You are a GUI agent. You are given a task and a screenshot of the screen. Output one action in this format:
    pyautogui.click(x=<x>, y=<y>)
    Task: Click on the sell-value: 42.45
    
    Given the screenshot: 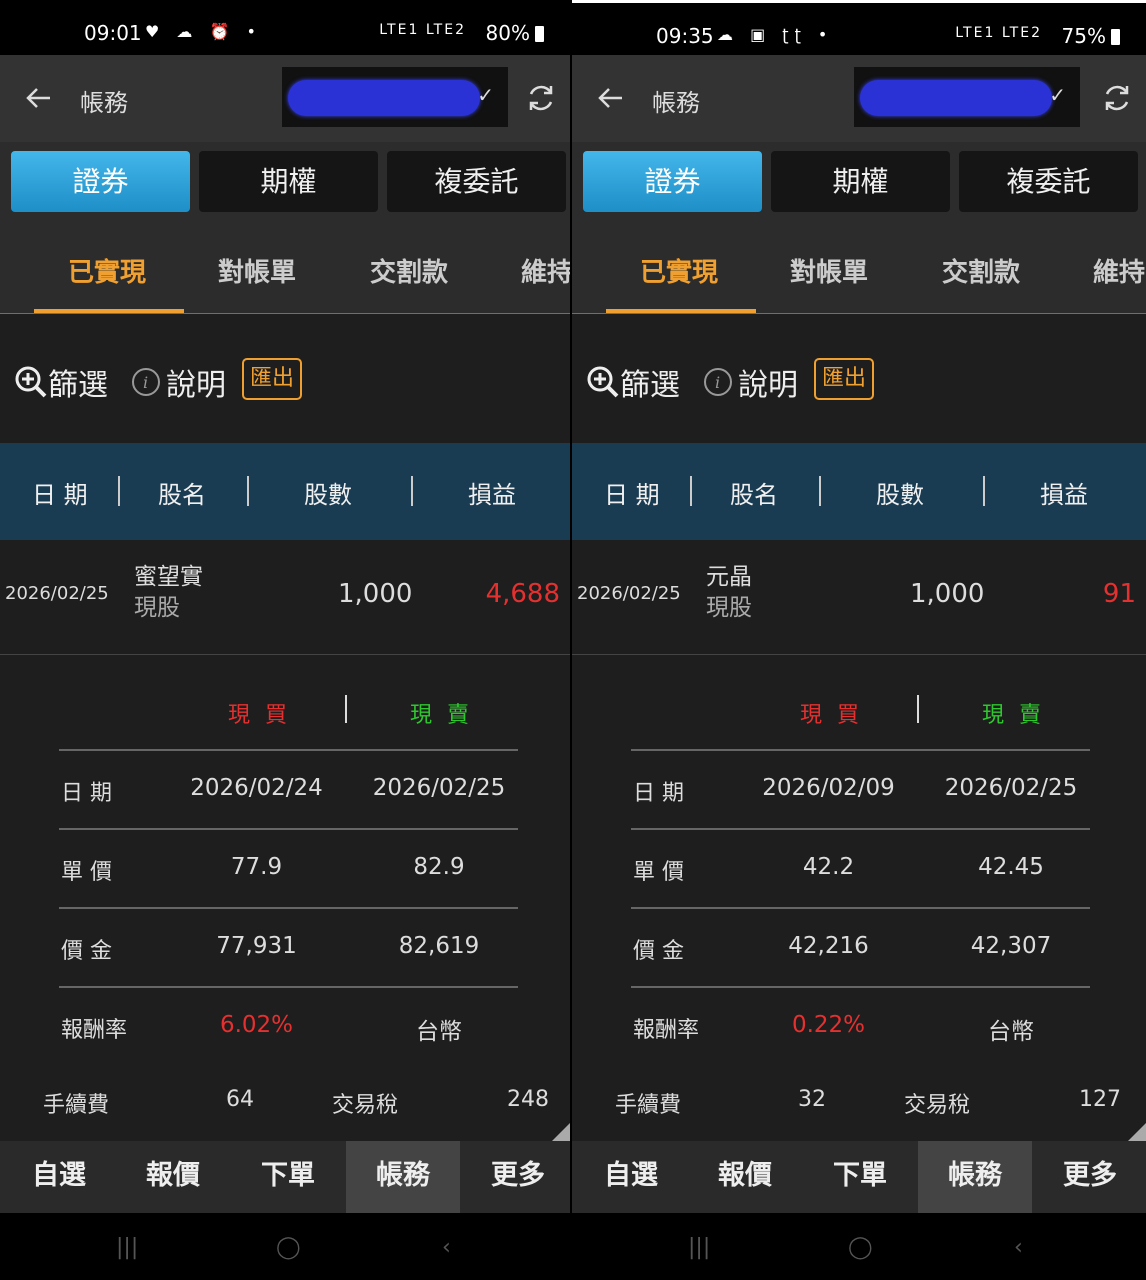 What is the action you would take?
    pyautogui.click(x=1011, y=867)
    